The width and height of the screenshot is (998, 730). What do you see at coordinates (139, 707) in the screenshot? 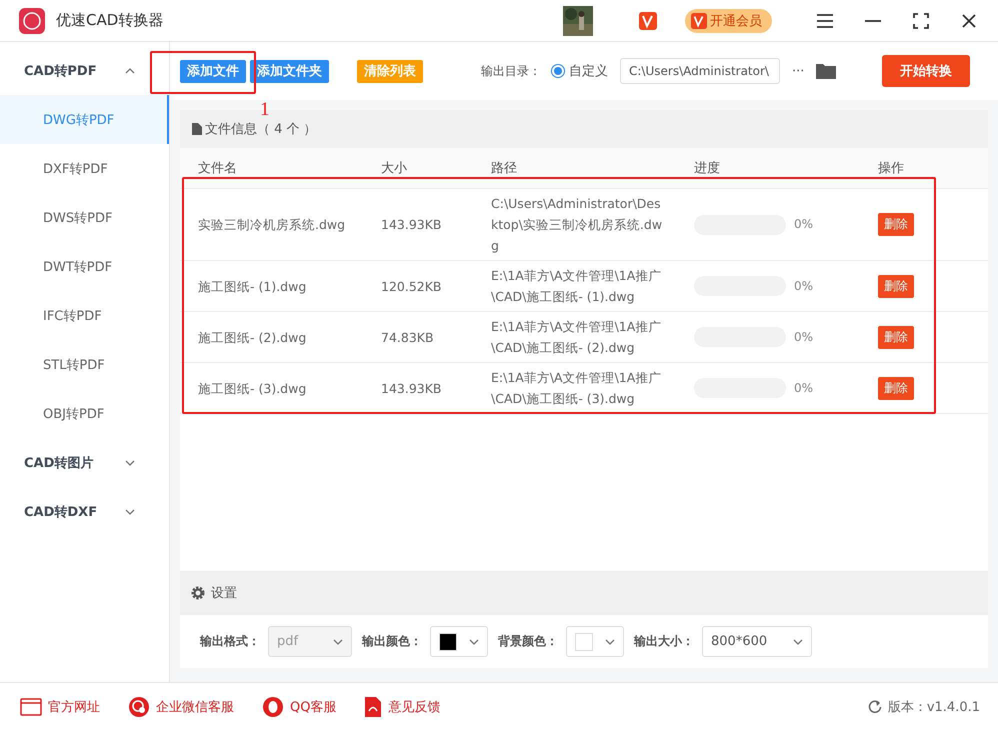
I see `chat-icon` at bounding box center [139, 707].